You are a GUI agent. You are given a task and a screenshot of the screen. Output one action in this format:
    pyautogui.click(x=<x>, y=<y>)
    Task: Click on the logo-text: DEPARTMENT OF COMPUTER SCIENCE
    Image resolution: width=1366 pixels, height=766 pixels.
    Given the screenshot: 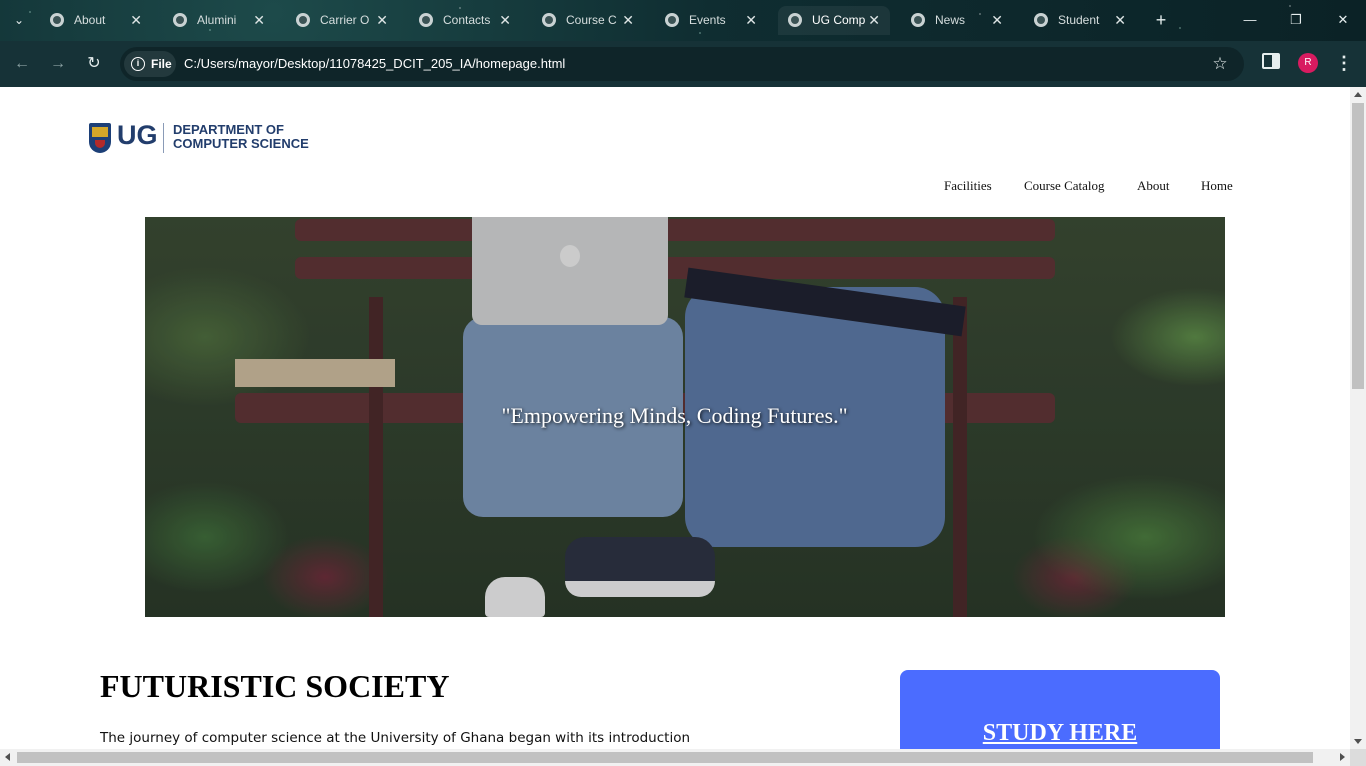 What is the action you would take?
    pyautogui.click(x=241, y=137)
    